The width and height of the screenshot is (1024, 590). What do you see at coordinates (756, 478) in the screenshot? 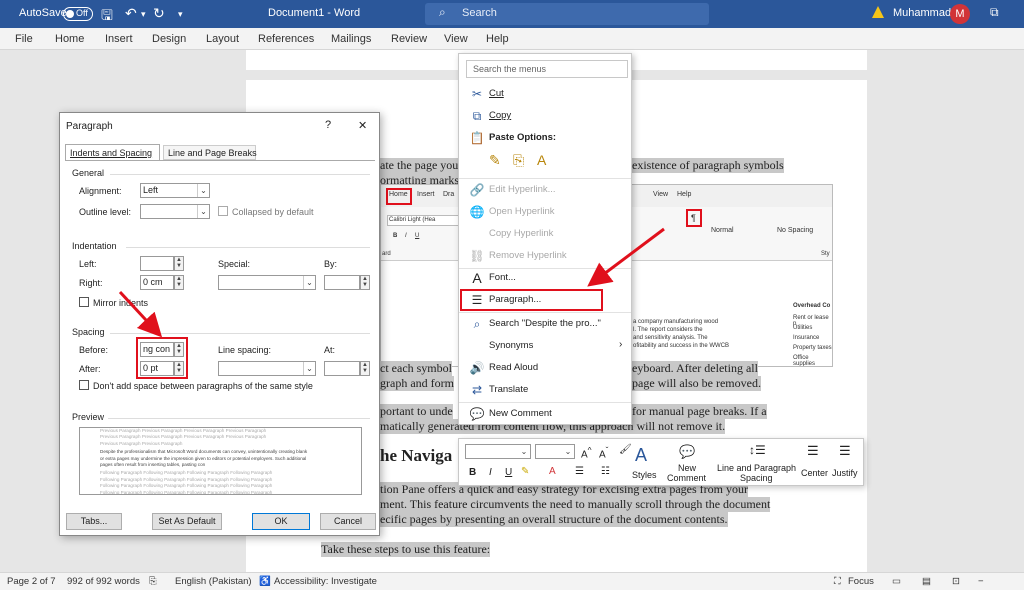
I see `line-spacing-label-2: Spacing` at bounding box center [756, 478].